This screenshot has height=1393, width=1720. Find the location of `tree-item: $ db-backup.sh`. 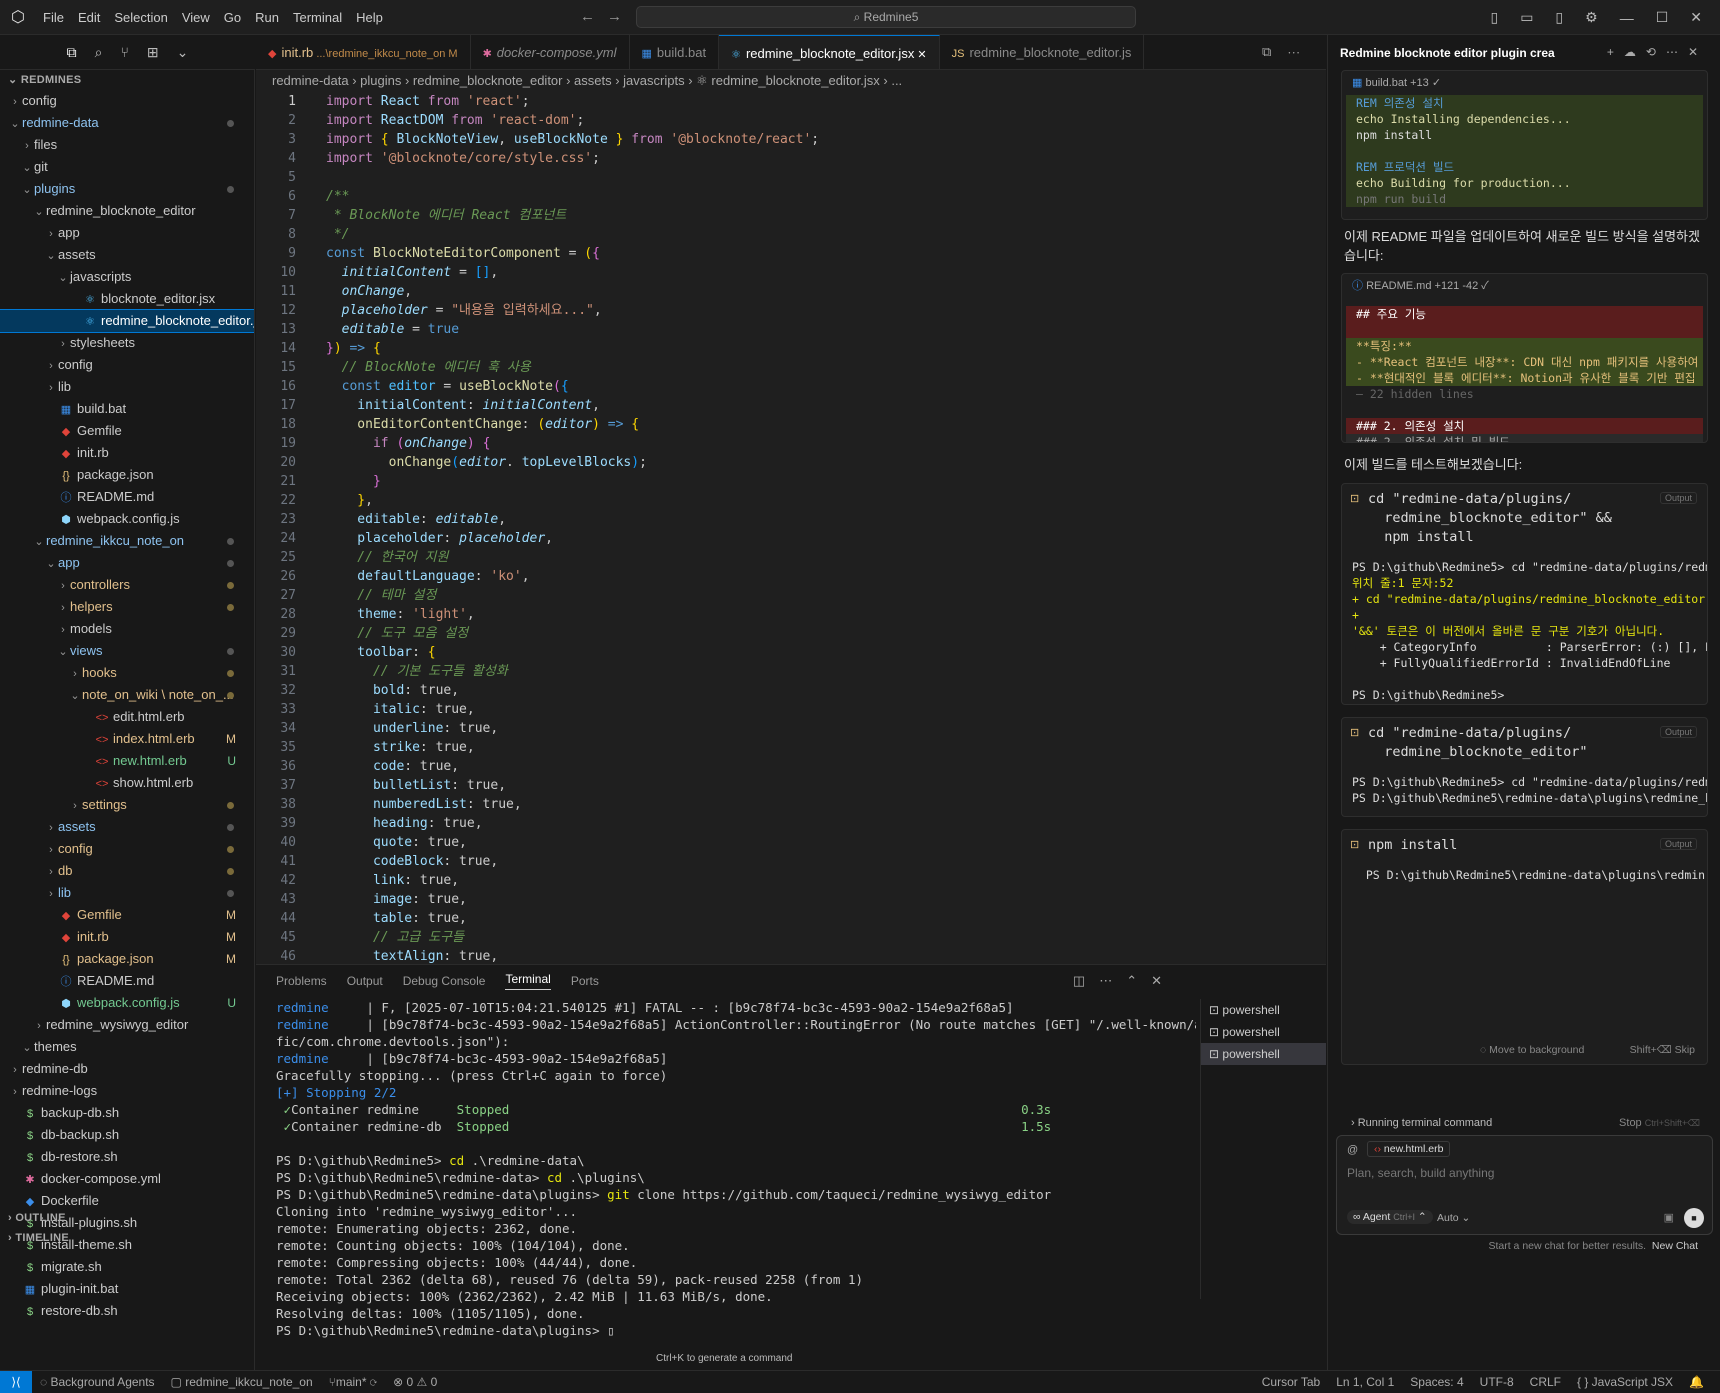

tree-item: $ db-backup.sh is located at coordinates (127, 1135).